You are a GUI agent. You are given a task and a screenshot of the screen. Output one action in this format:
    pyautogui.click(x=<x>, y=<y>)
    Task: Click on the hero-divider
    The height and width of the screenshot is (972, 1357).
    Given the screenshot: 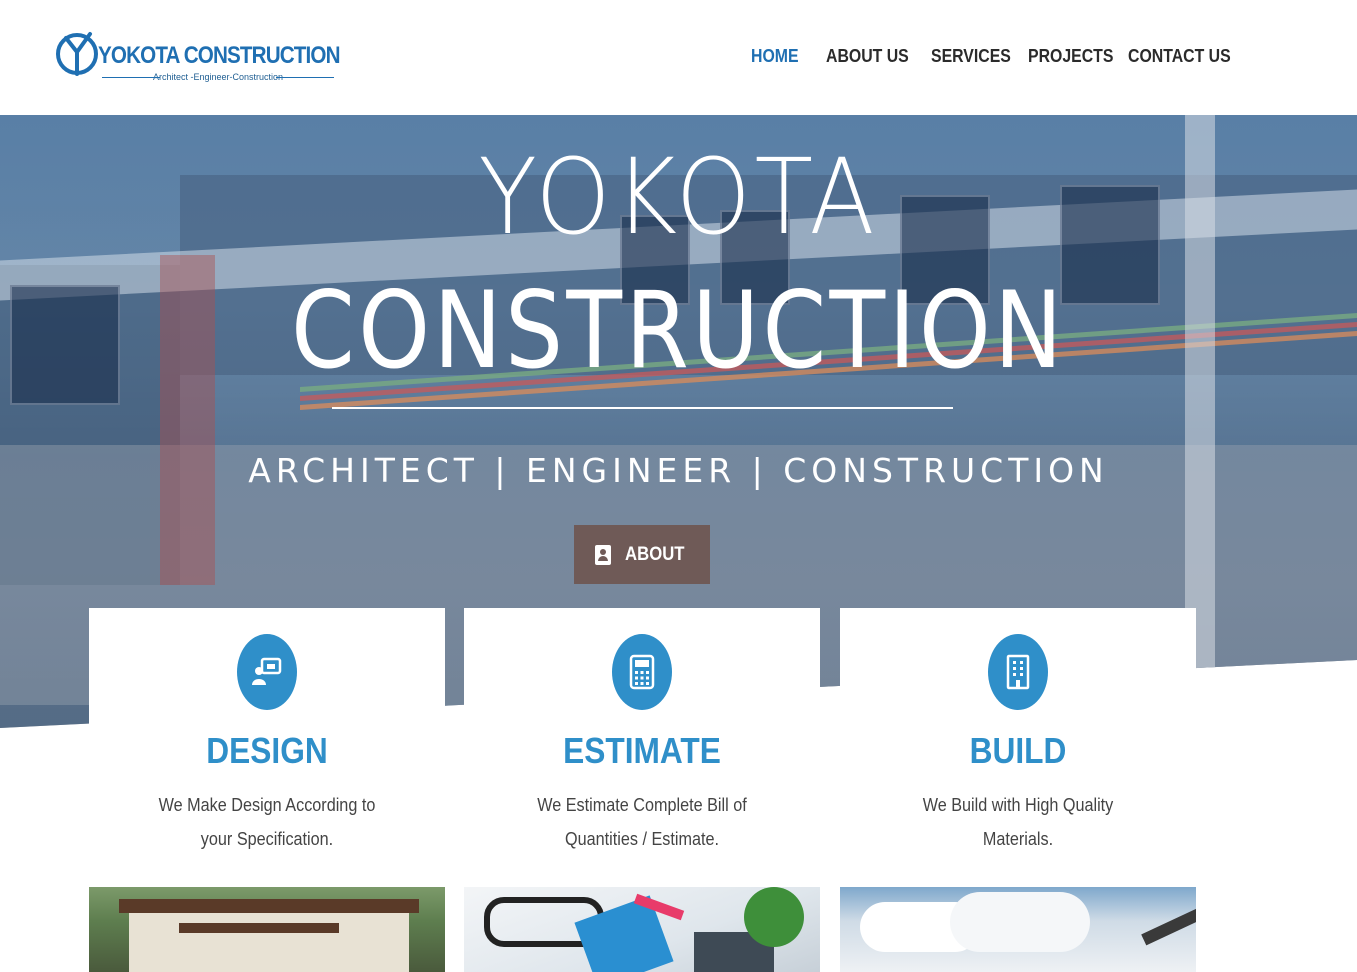 What is the action you would take?
    pyautogui.click(x=642, y=408)
    